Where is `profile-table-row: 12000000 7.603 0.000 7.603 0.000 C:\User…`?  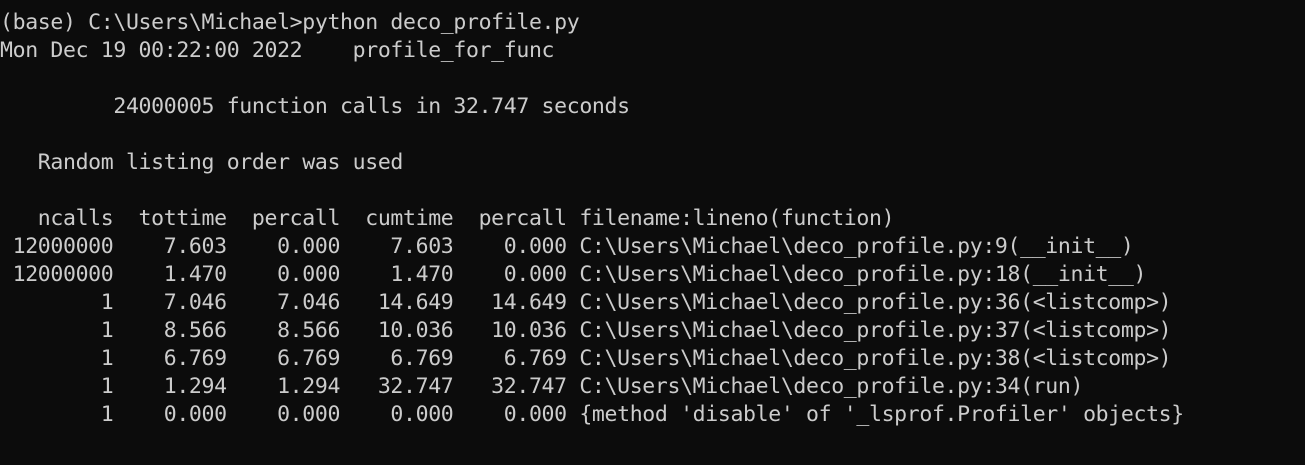 profile-table-row: 12000000 7.603 0.000 7.603 0.000 C:\User… is located at coordinates (567, 246).